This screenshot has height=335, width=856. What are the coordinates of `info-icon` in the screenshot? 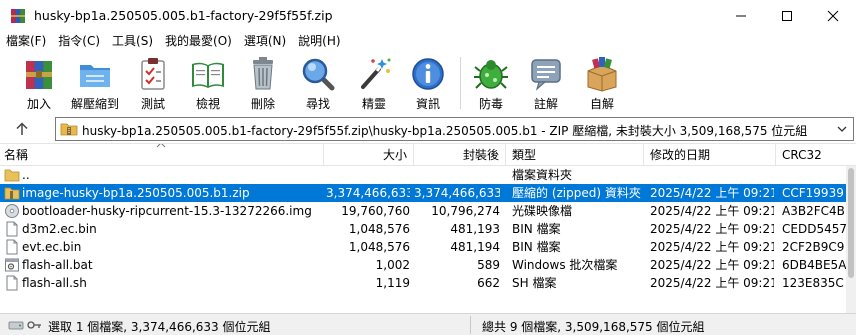 It's located at (428, 74).